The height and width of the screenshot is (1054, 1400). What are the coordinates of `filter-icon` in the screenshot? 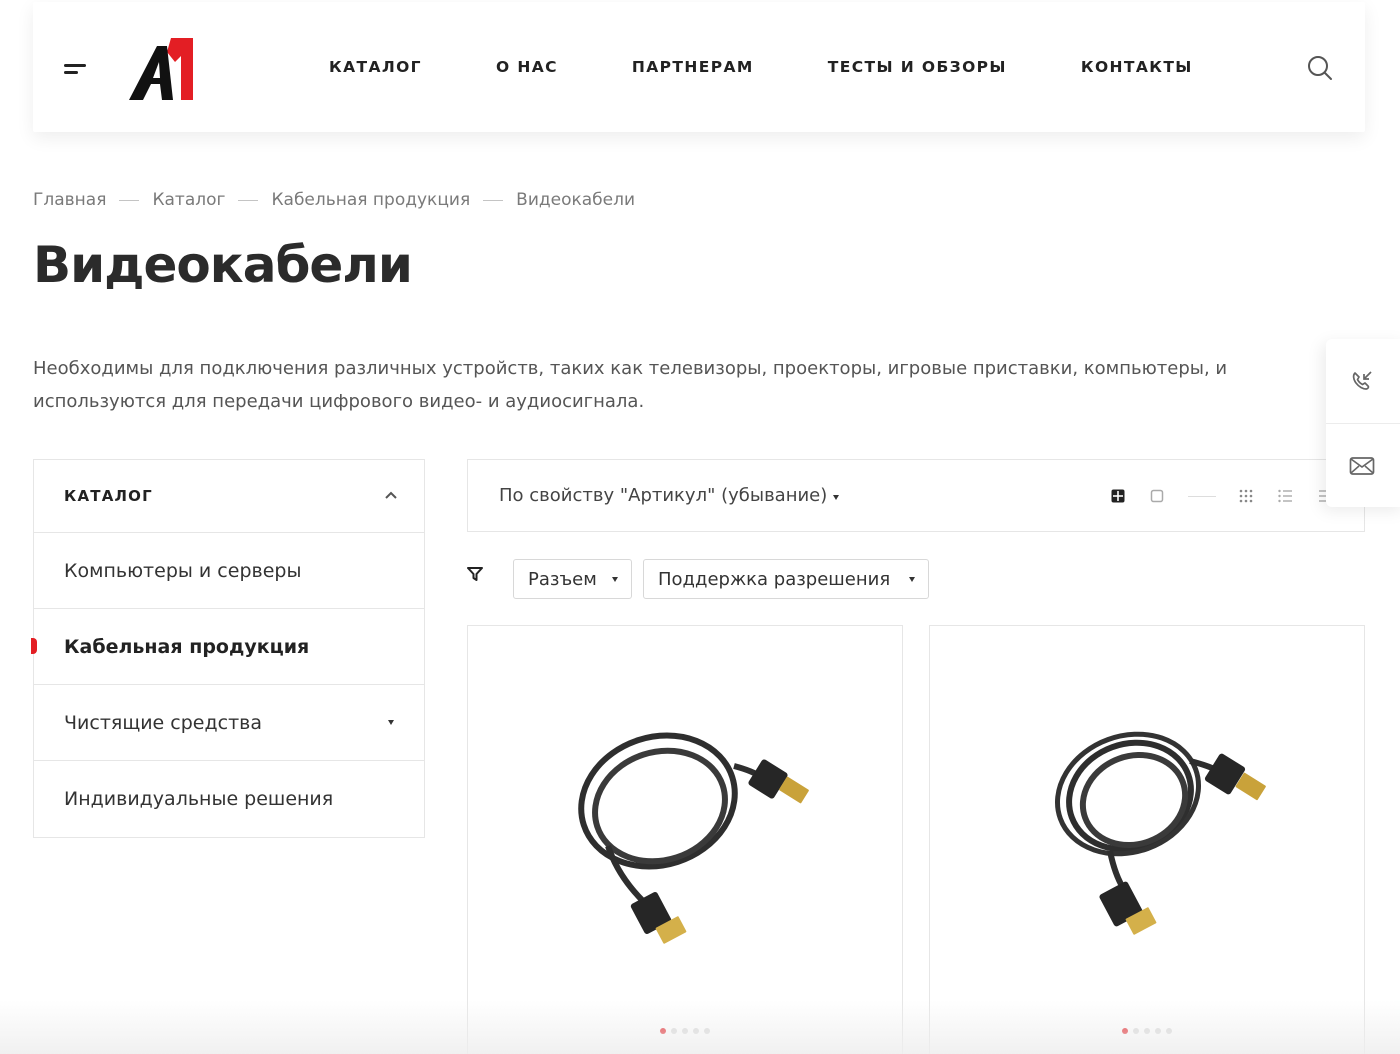 It's located at (475, 574).